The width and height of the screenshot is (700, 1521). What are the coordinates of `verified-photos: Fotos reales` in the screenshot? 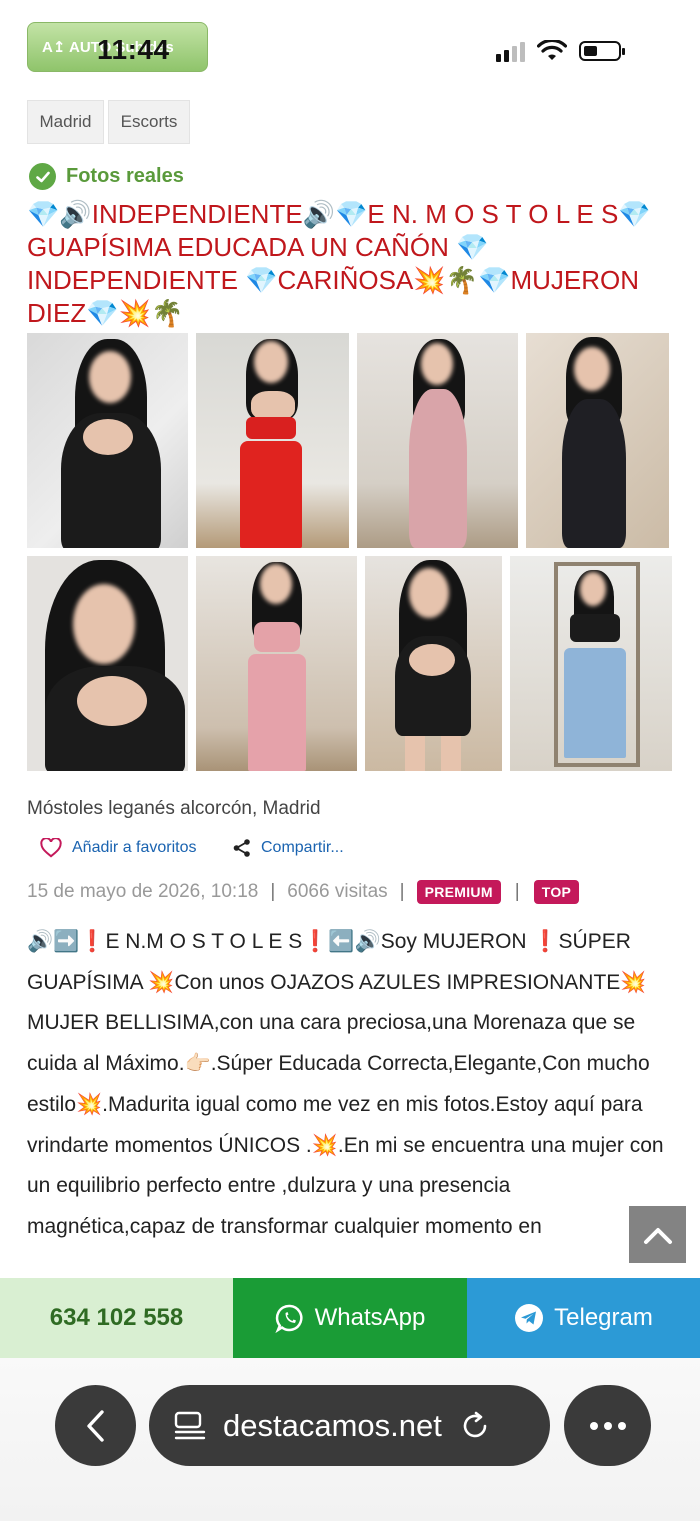 It's located at (106, 176).